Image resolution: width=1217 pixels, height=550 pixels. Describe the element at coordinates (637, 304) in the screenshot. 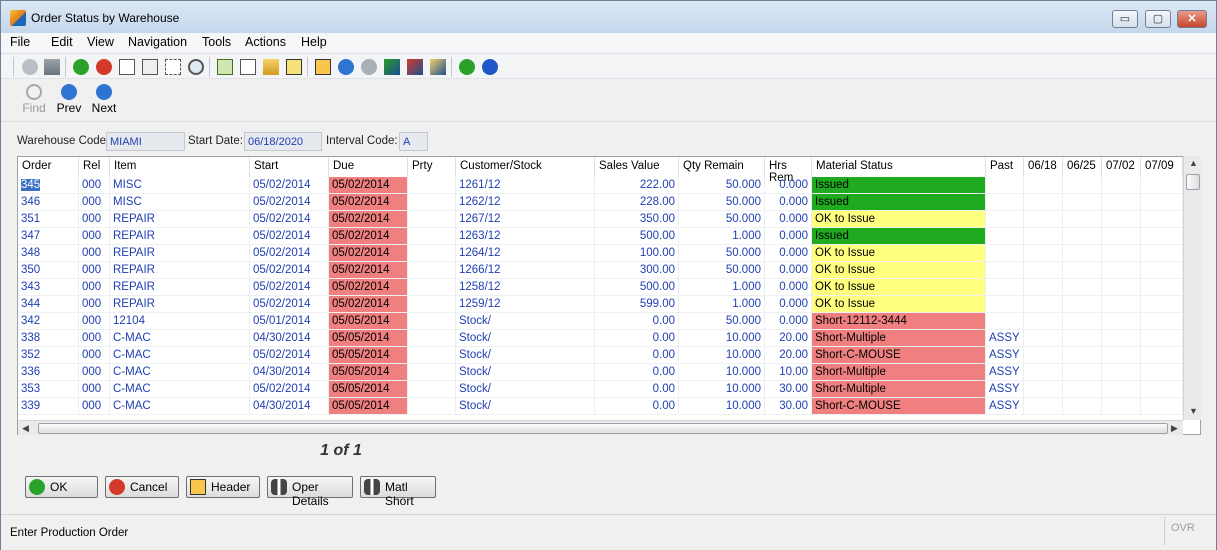

I see `cell-sales-value: 599.00` at that location.